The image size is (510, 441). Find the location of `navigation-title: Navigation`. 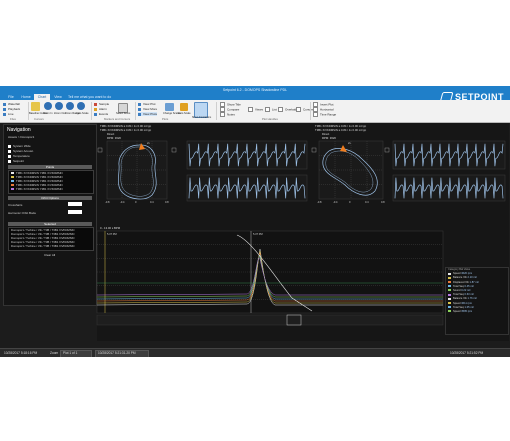

navigation-title: Navigation is located at coordinates (19, 130).